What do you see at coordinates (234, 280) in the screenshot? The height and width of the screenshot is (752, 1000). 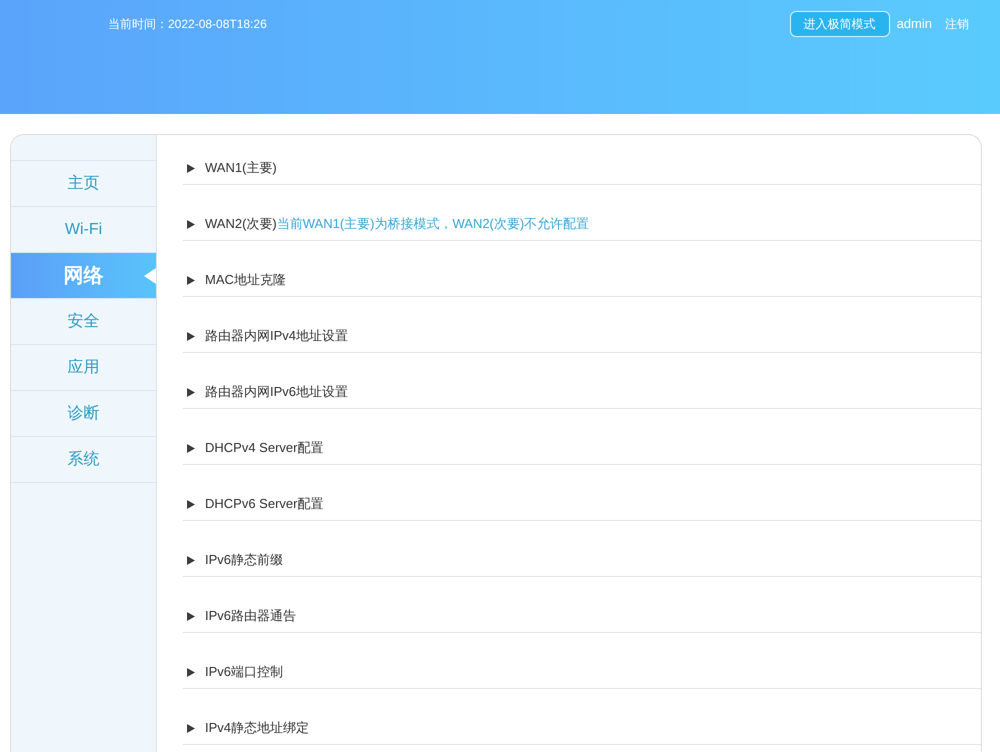 I see `section-toggle: MAC地址克隆` at bounding box center [234, 280].